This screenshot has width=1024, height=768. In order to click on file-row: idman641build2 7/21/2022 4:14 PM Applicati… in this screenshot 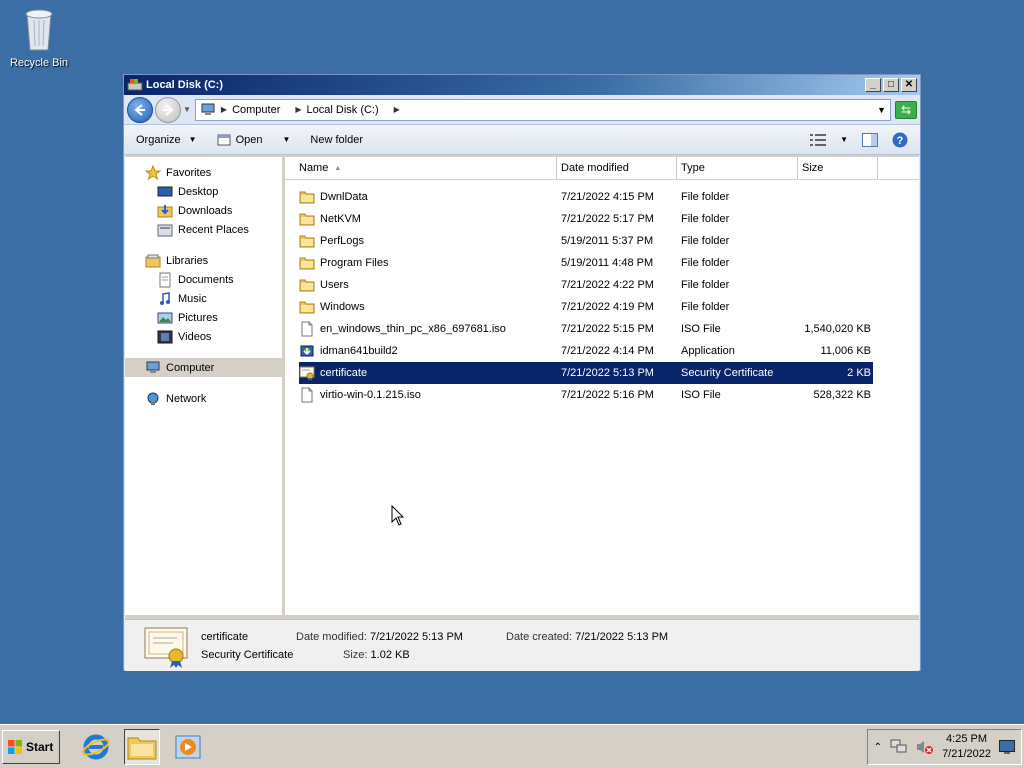, I will do `click(586, 351)`.